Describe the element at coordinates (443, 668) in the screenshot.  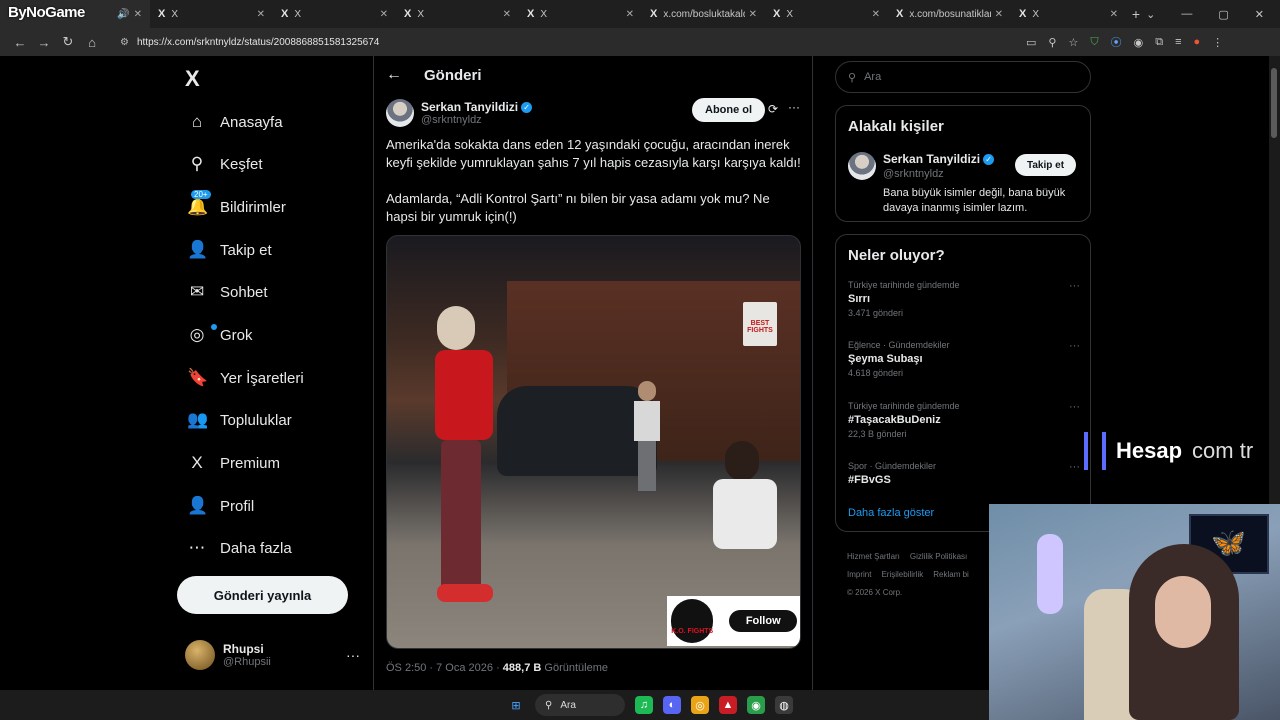
I see `post-time: ÖS 2:50 · 7 Oca 2026 ·` at that location.